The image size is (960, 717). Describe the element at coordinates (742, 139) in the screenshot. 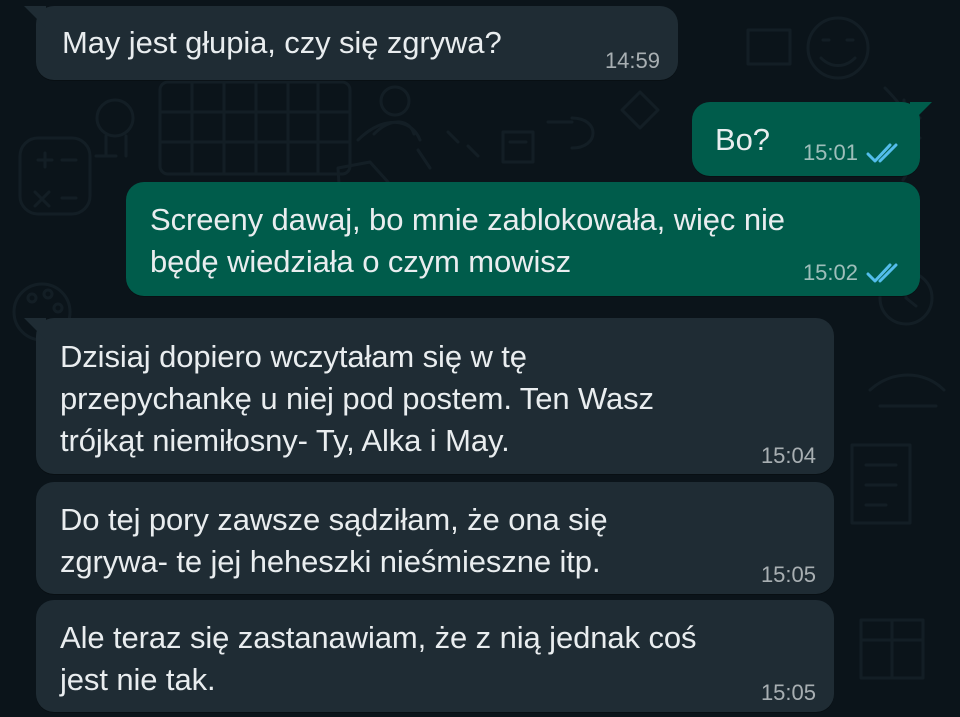

I see `message-text: Bo?` at that location.